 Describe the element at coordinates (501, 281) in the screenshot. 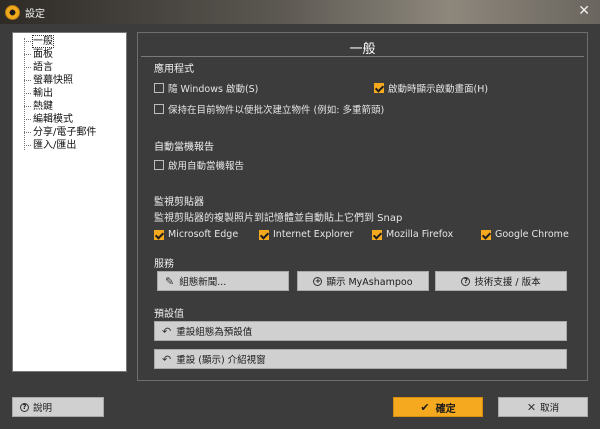

I see `tech-support-button: ? 技術支援 / 版本` at that location.